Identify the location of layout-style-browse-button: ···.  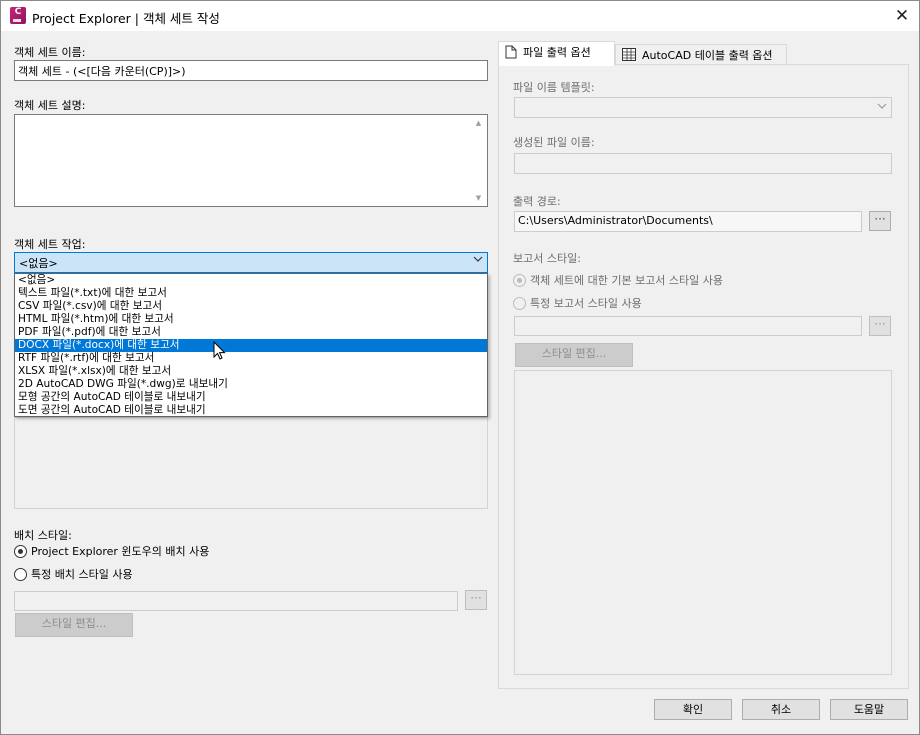
(476, 600).